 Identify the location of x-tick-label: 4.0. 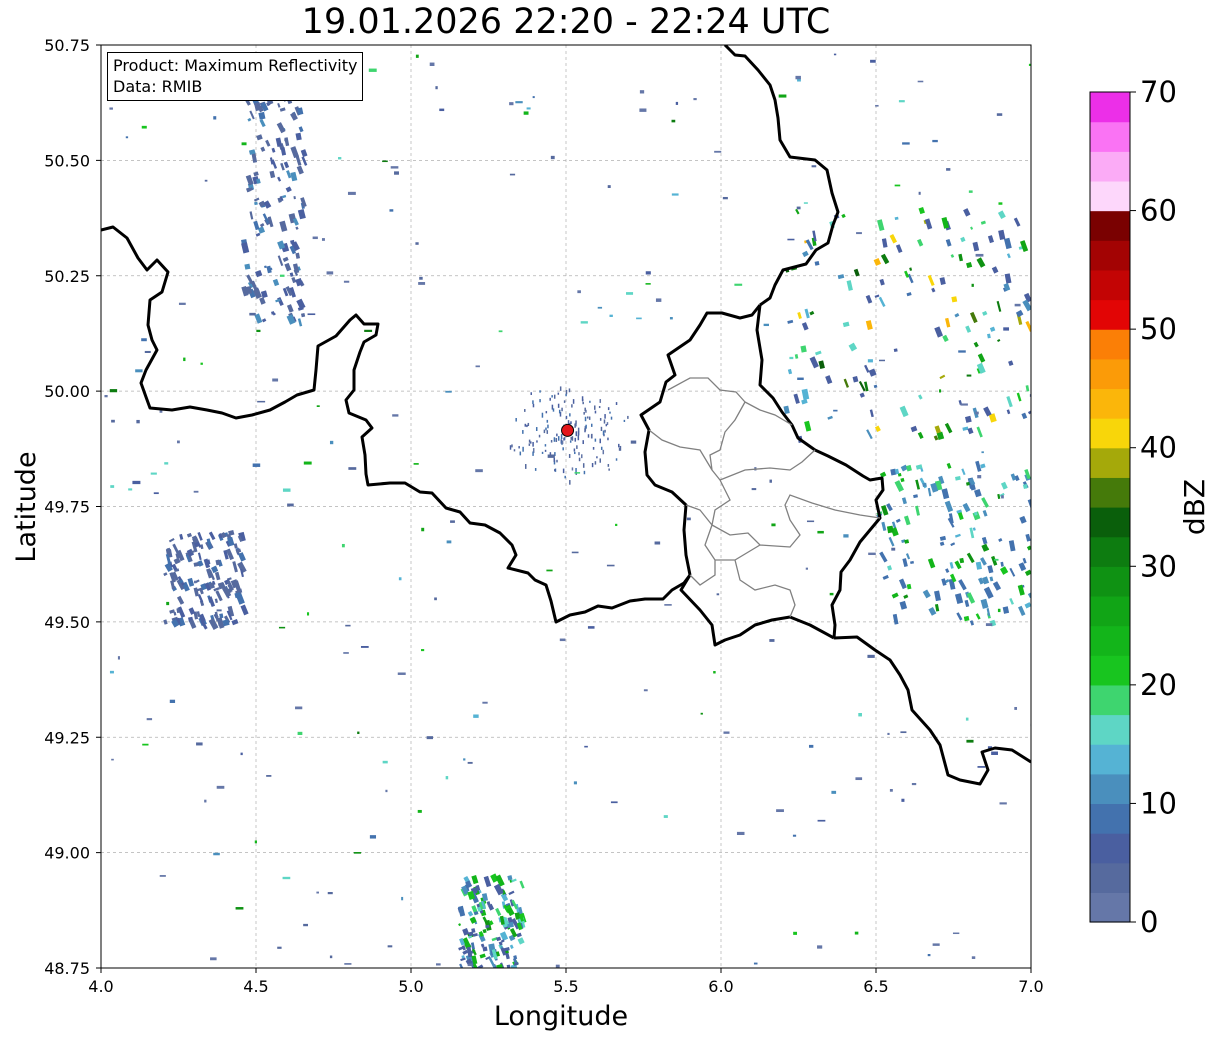
(100, 986).